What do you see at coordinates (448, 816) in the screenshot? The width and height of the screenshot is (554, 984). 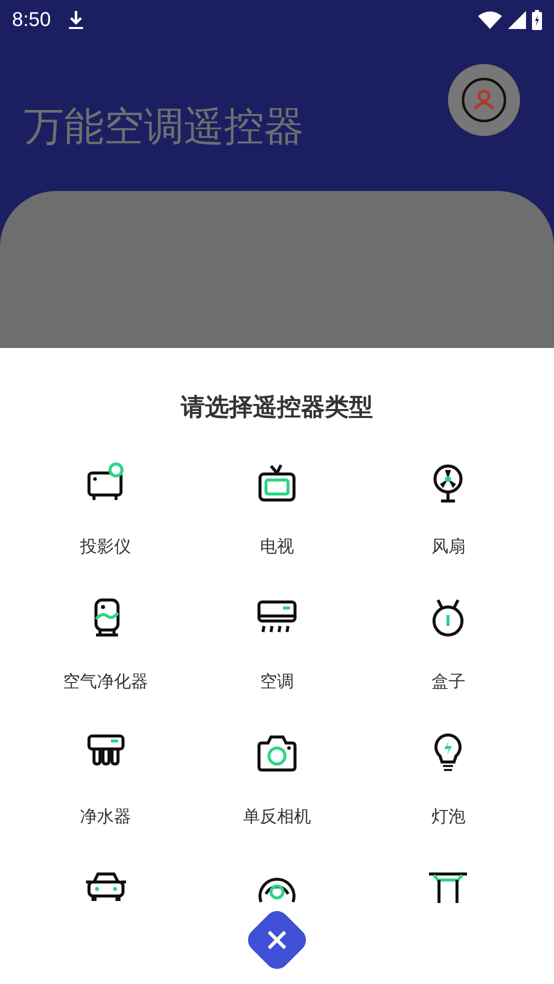 I see `device-label: 灯泡` at bounding box center [448, 816].